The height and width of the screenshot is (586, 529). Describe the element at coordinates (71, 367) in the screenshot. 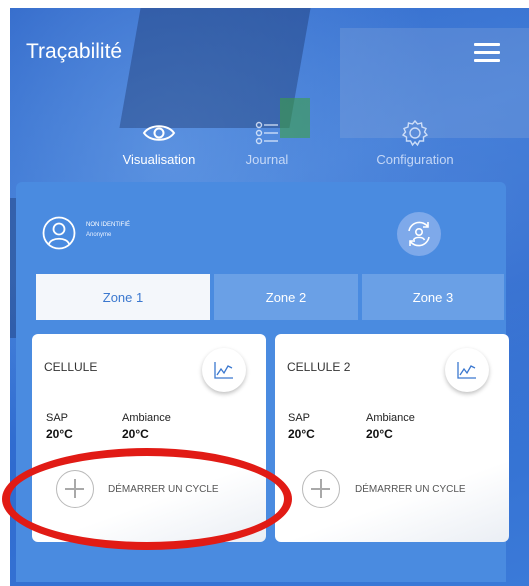

I see `cell-title: CELLULE` at that location.